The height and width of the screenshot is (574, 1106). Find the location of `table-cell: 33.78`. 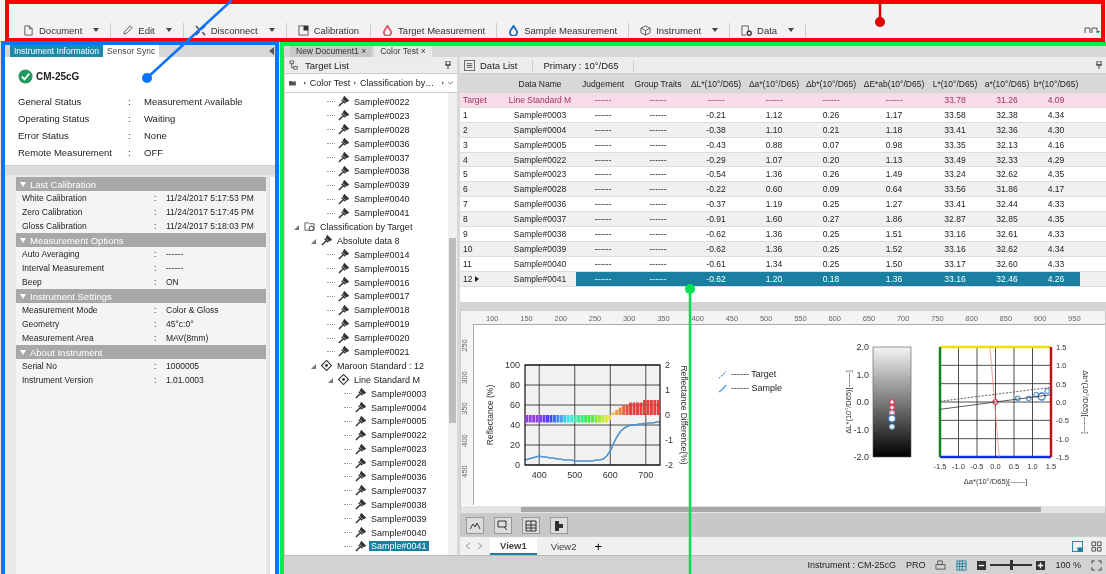

table-cell: 33.78 is located at coordinates (955, 99).